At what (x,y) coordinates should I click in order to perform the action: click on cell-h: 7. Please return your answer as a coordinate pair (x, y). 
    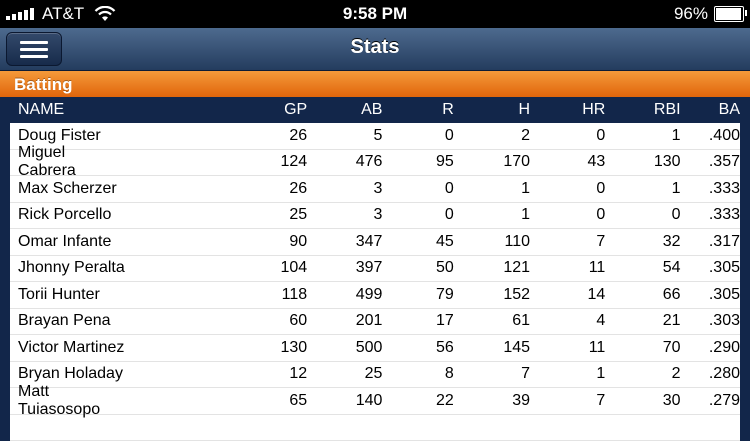
    Looking at the image, I should click on (492, 374).